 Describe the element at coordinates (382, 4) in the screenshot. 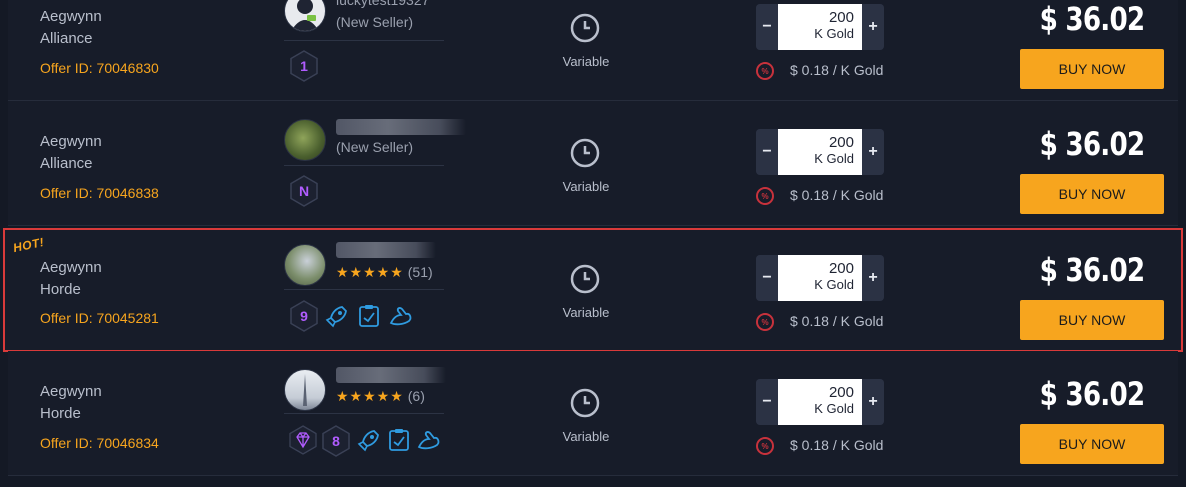

I see `seller-name: luckytest19327` at that location.